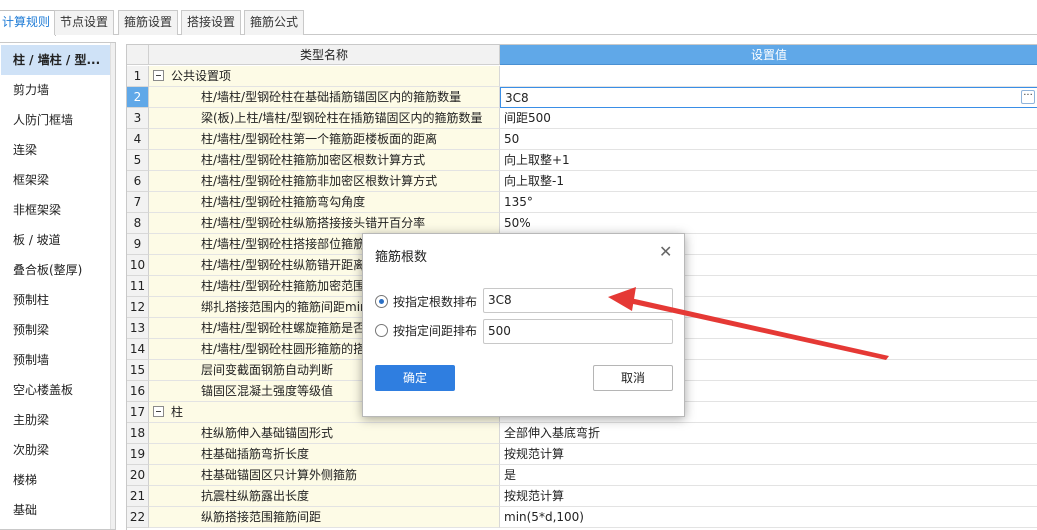 This screenshot has height=530, width=1037. Describe the element at coordinates (319, 139) in the screenshot. I see `type-name-text: 柱/墙柱/型钢砼柱第一个箍筋距楼板面的距离` at that location.